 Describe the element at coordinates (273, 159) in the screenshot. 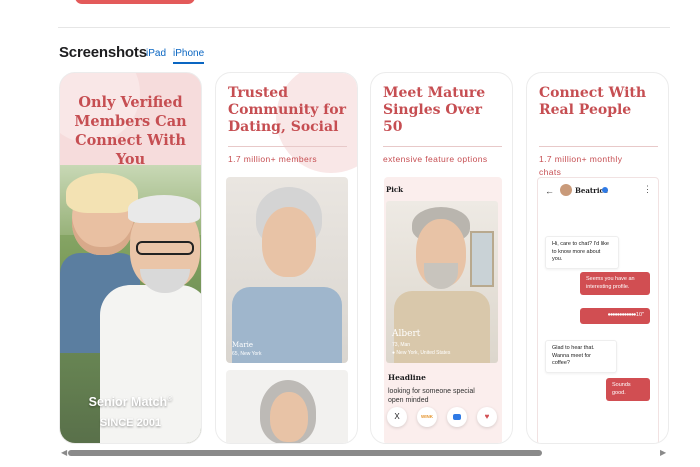

I see `card-subtitle: 1.7 million+ members` at that location.